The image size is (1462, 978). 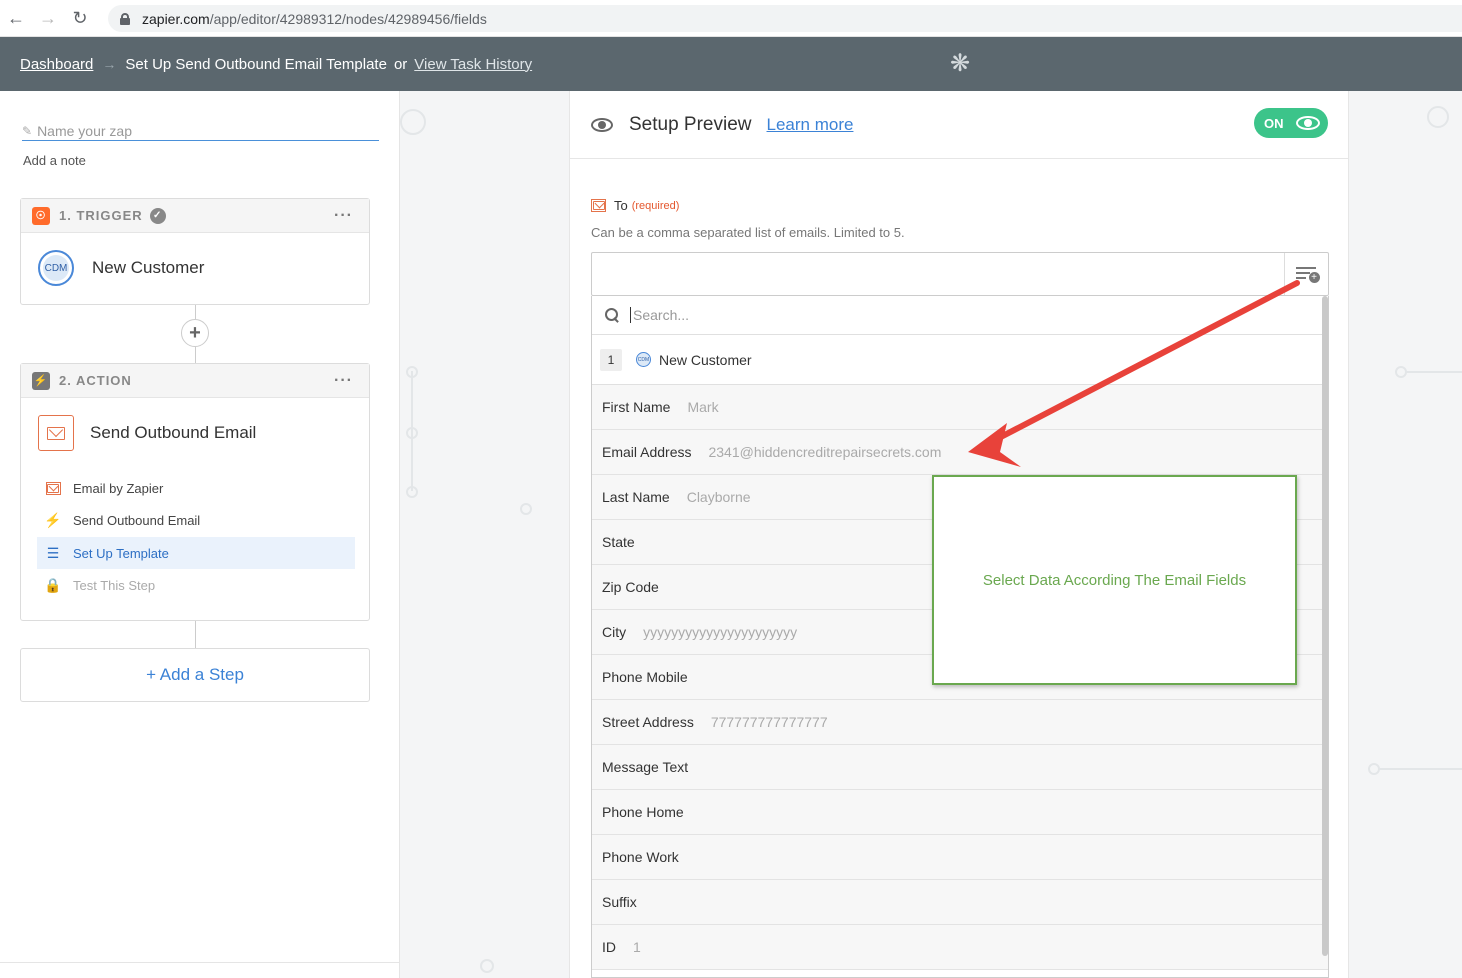 I want to click on data-field-option: Suffix, so click(x=960, y=902).